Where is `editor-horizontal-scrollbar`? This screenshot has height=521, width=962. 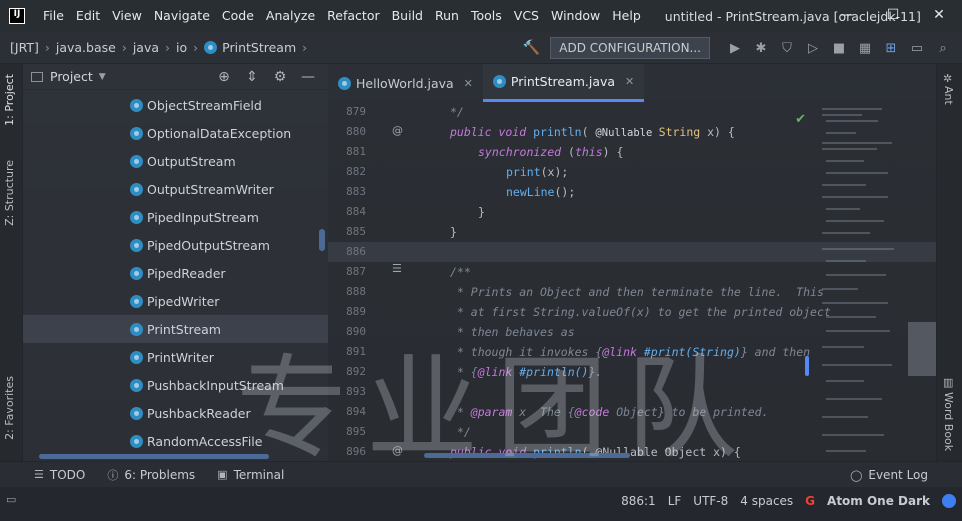 editor-horizontal-scrollbar is located at coordinates (527, 455).